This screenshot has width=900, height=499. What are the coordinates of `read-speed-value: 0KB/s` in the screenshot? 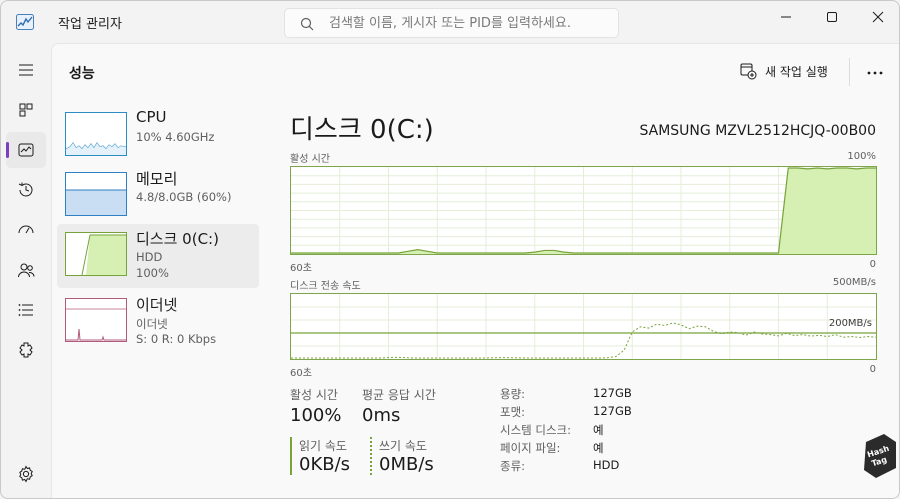 It's located at (325, 464).